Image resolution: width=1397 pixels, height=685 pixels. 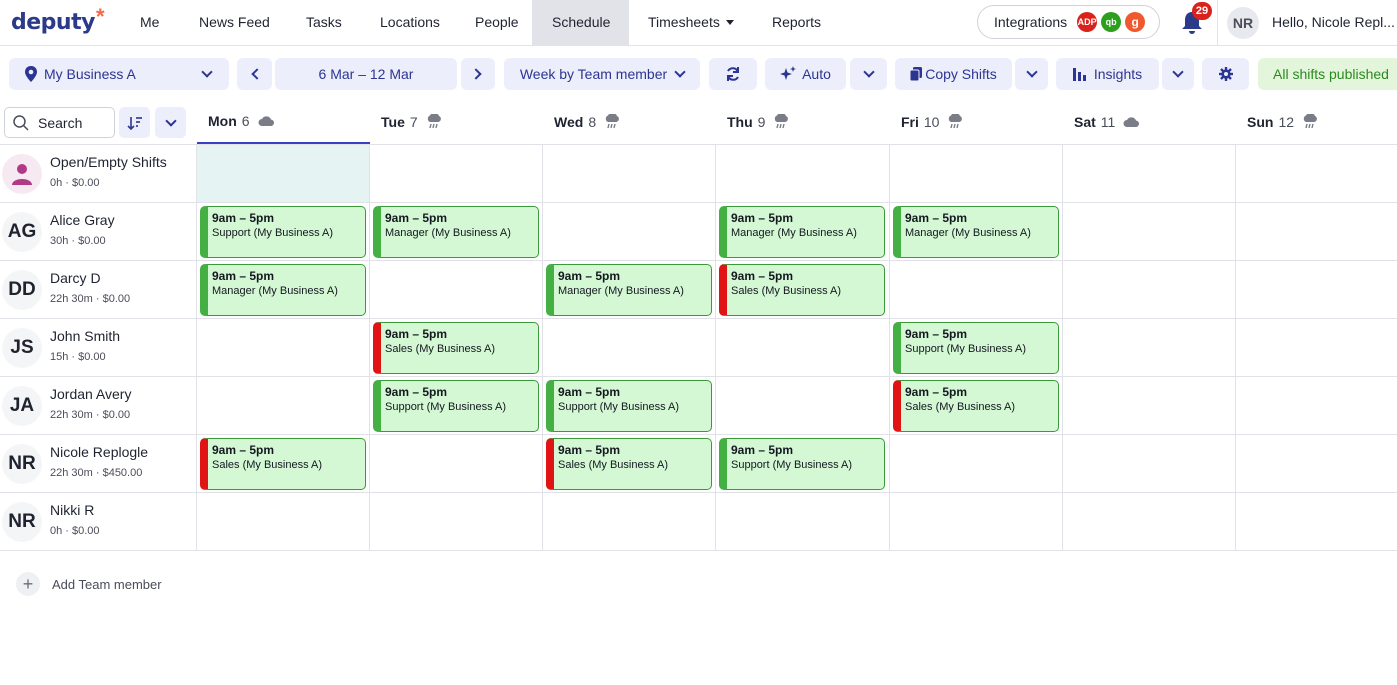 I want to click on avatar: DD, so click(x=22, y=290).